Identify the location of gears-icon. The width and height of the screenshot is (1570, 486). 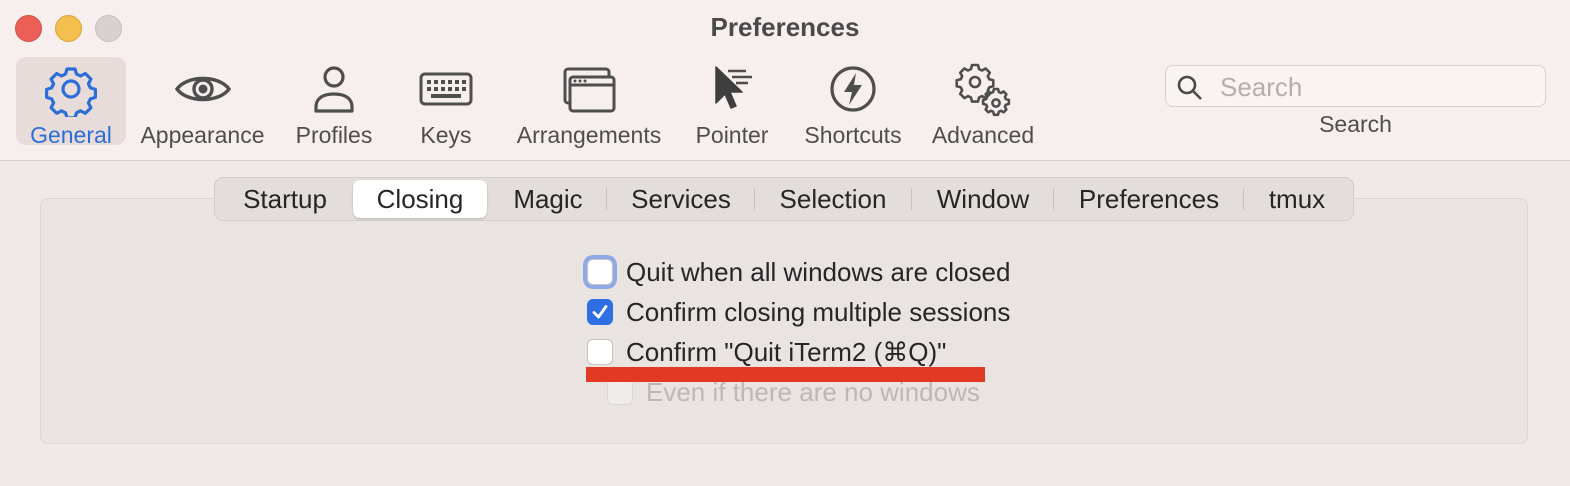
(983, 89).